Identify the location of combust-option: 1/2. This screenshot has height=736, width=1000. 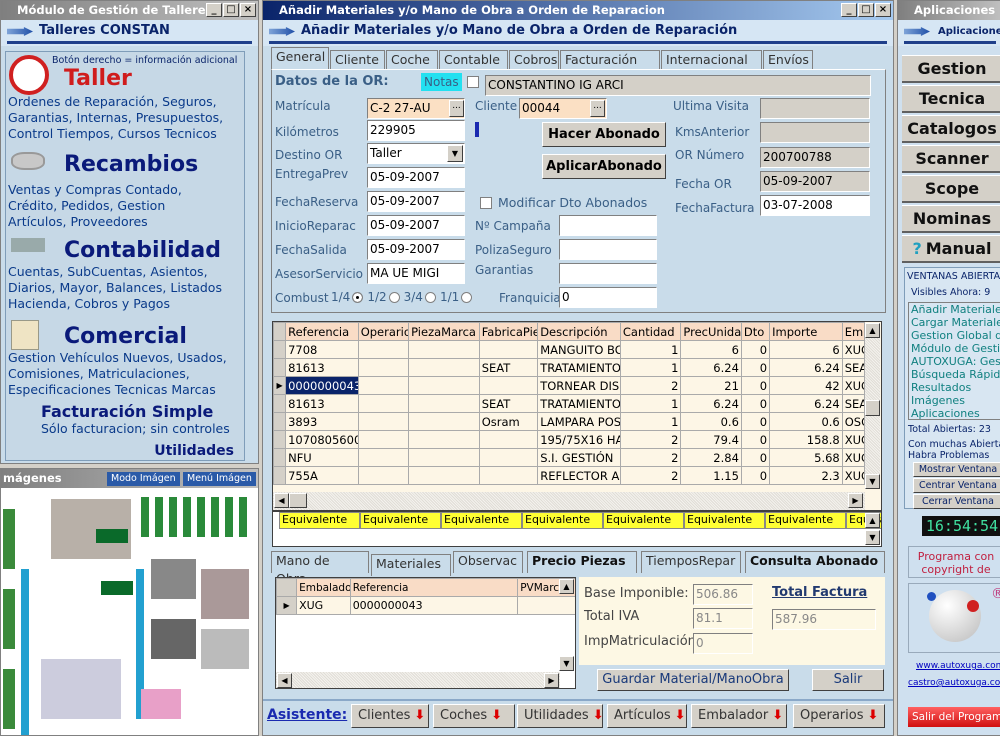
(383, 297).